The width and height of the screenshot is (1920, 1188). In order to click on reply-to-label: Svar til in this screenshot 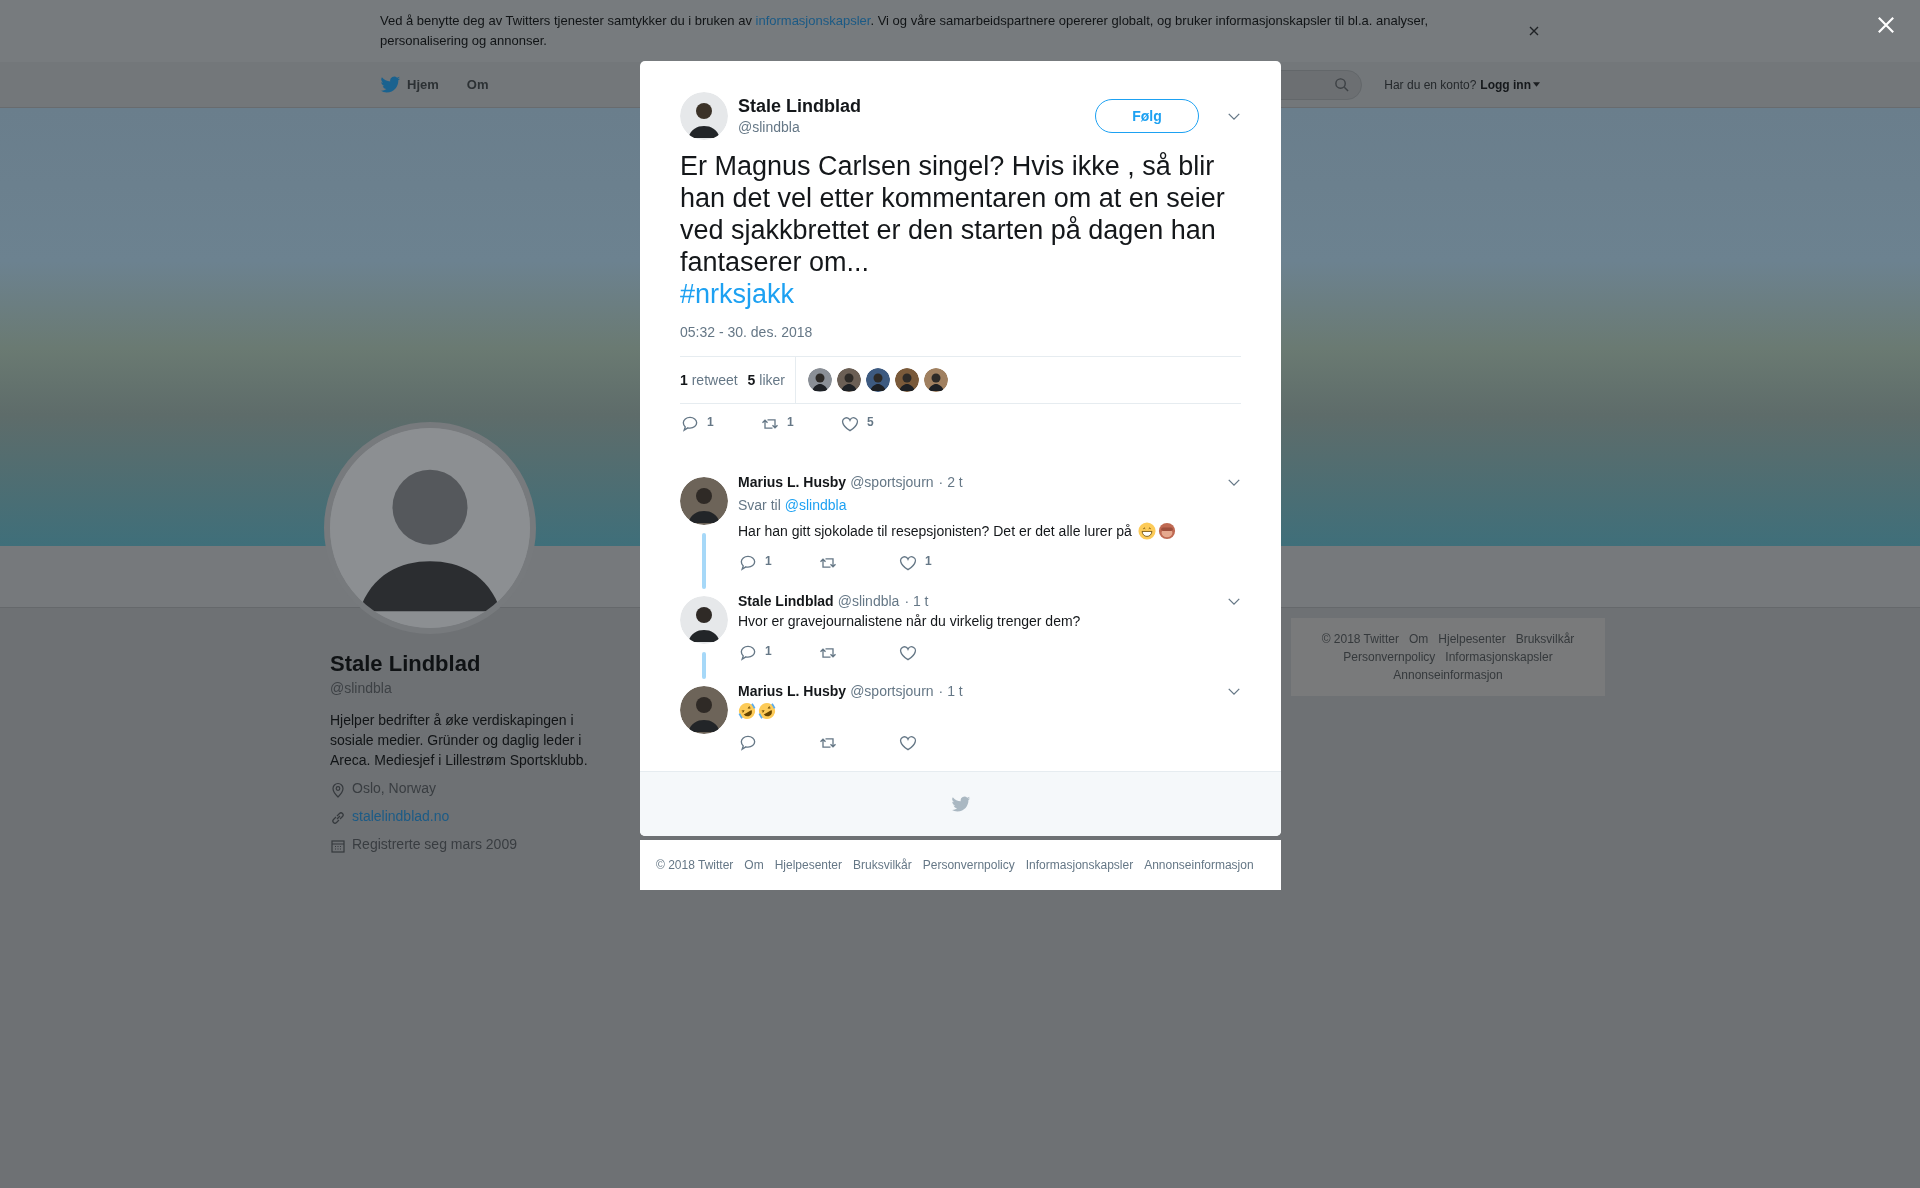, I will do `click(759, 505)`.